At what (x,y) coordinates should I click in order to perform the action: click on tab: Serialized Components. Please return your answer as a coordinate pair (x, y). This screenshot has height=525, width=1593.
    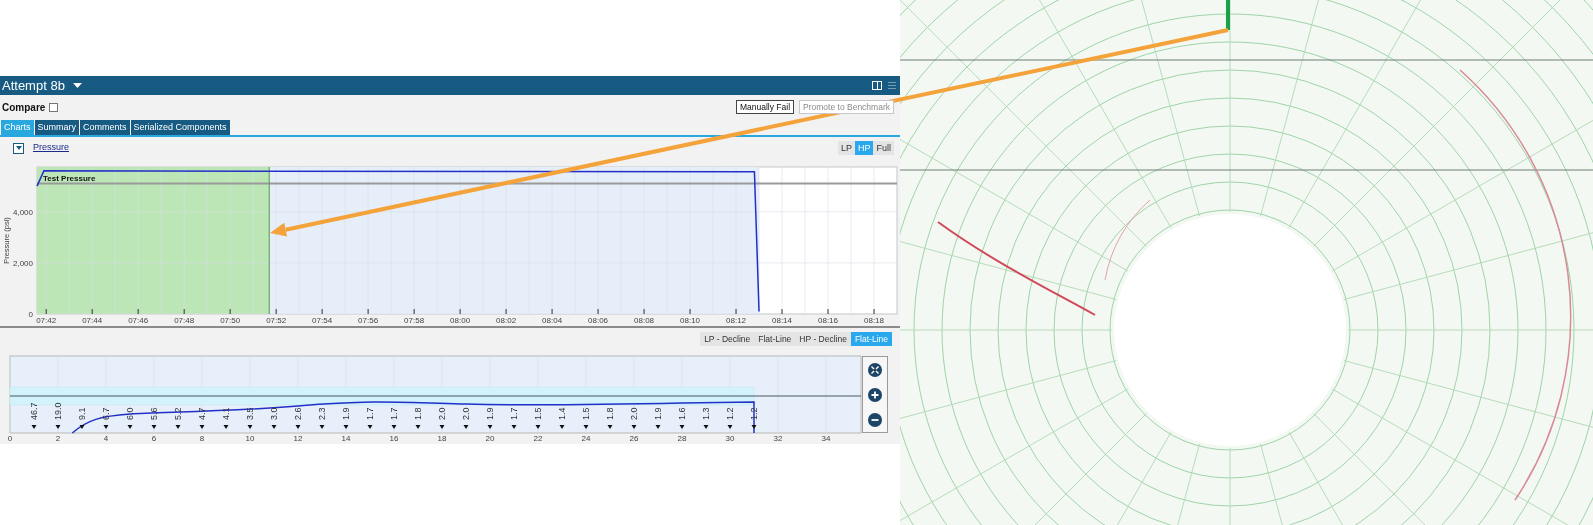
    Looking at the image, I should click on (180, 127).